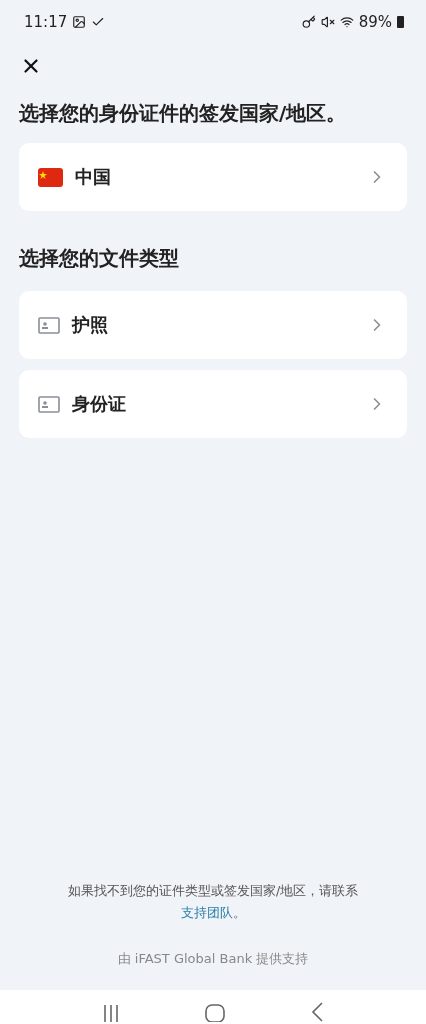  I want to click on status-time: 11:17, so click(46, 22).